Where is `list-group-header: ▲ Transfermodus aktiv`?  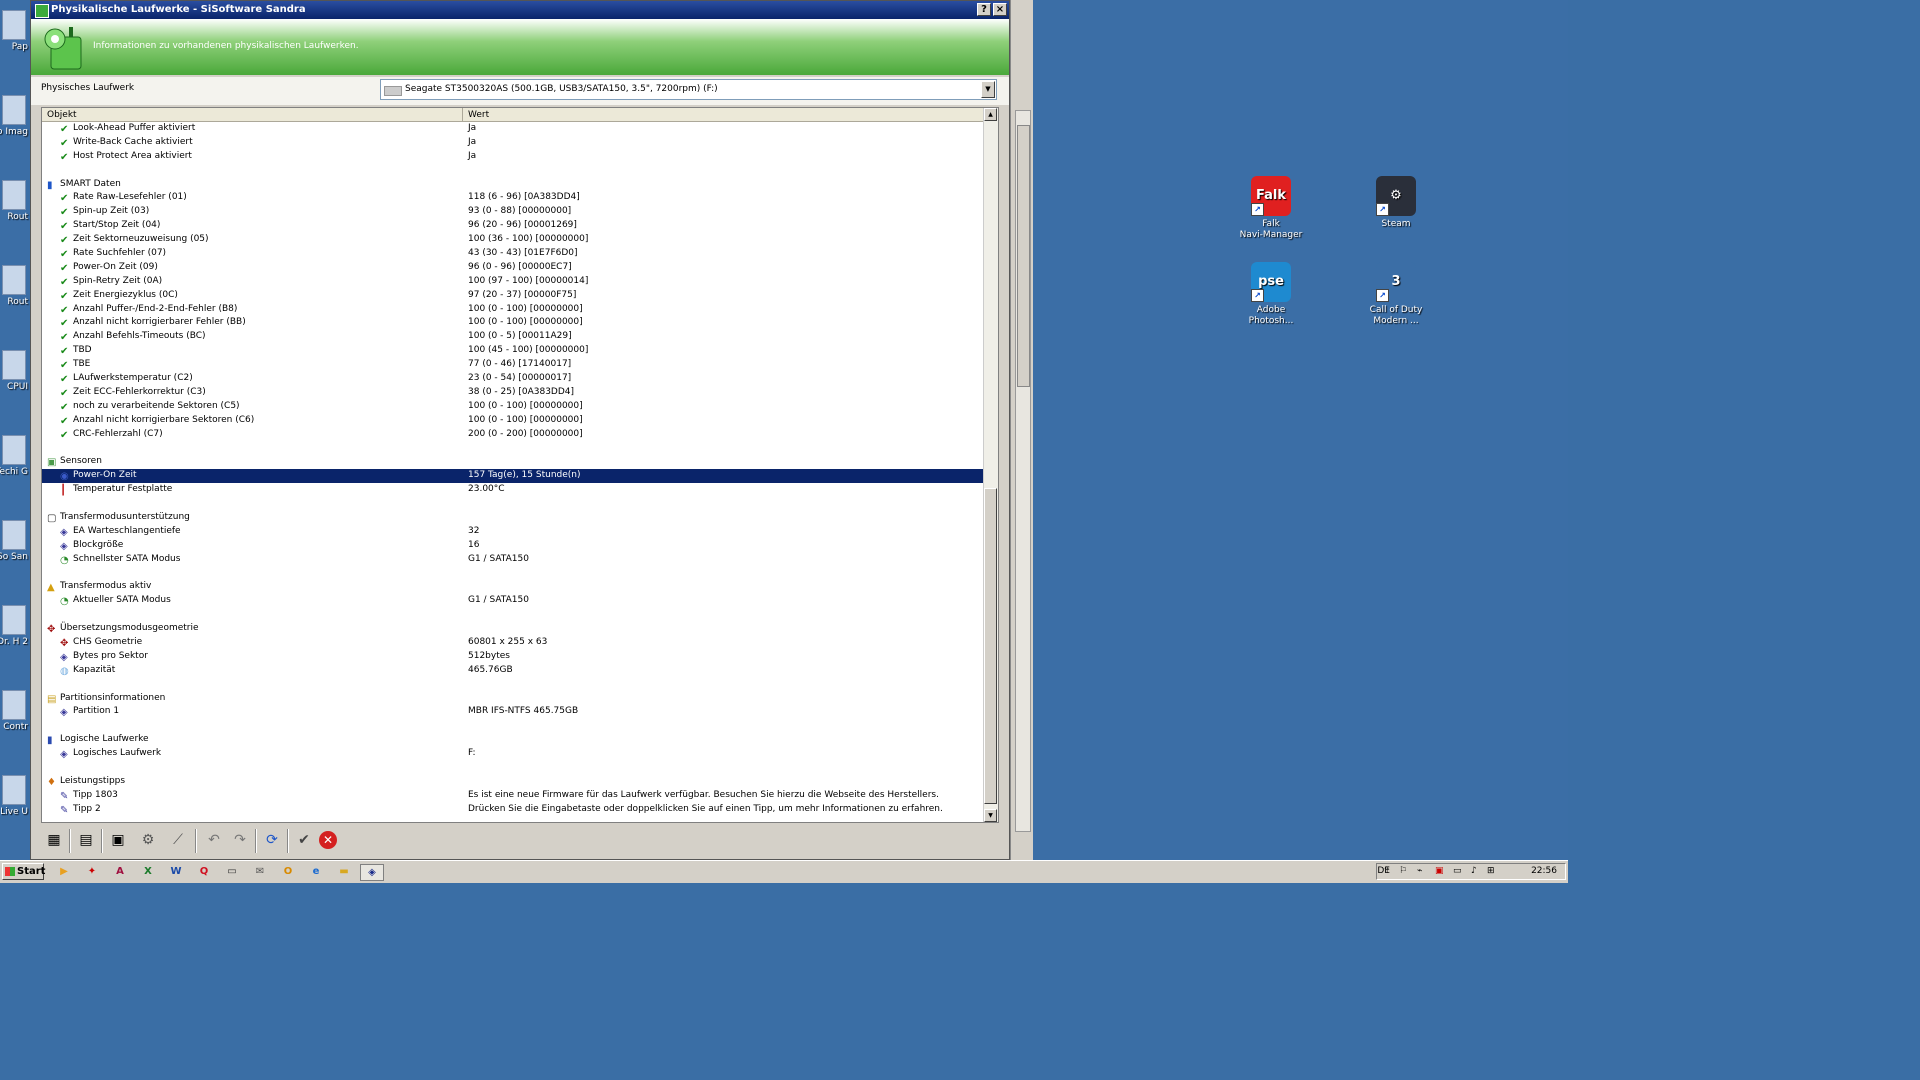 list-group-header: ▲ Transfermodus aktiv is located at coordinates (513, 587).